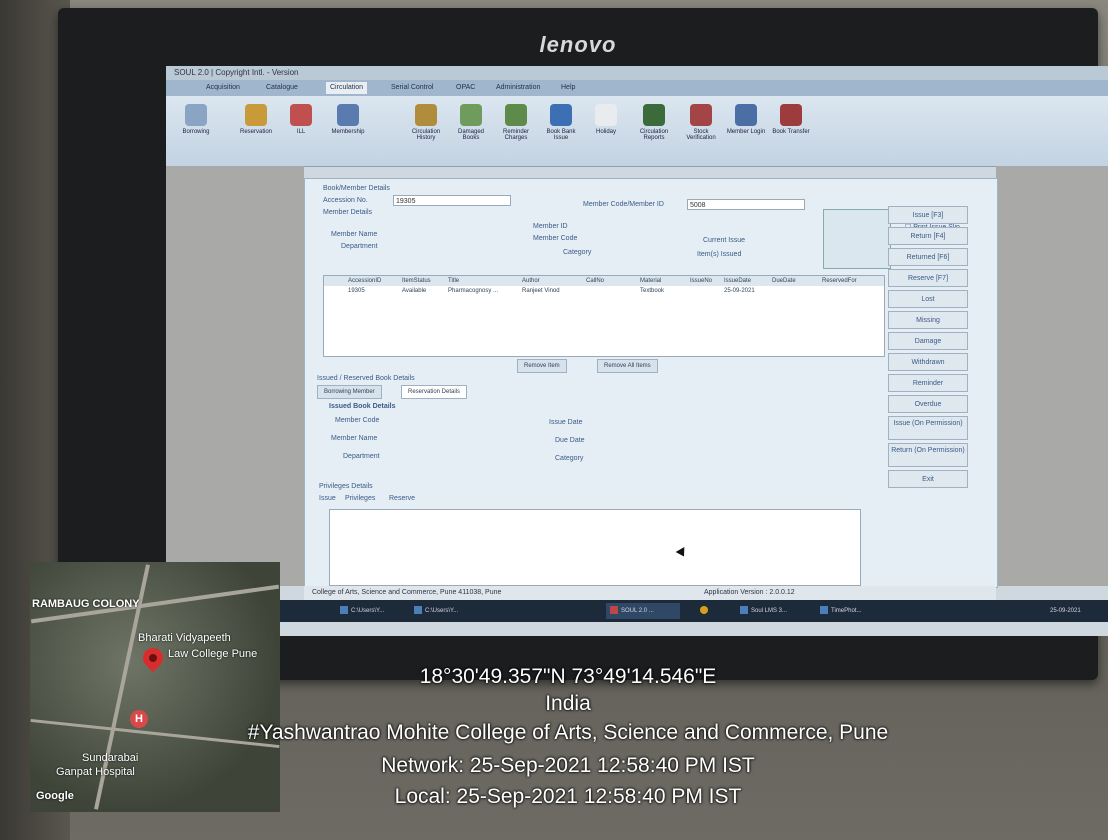 This screenshot has width=1108, height=840. I want to click on tab-help: Help, so click(568, 88).